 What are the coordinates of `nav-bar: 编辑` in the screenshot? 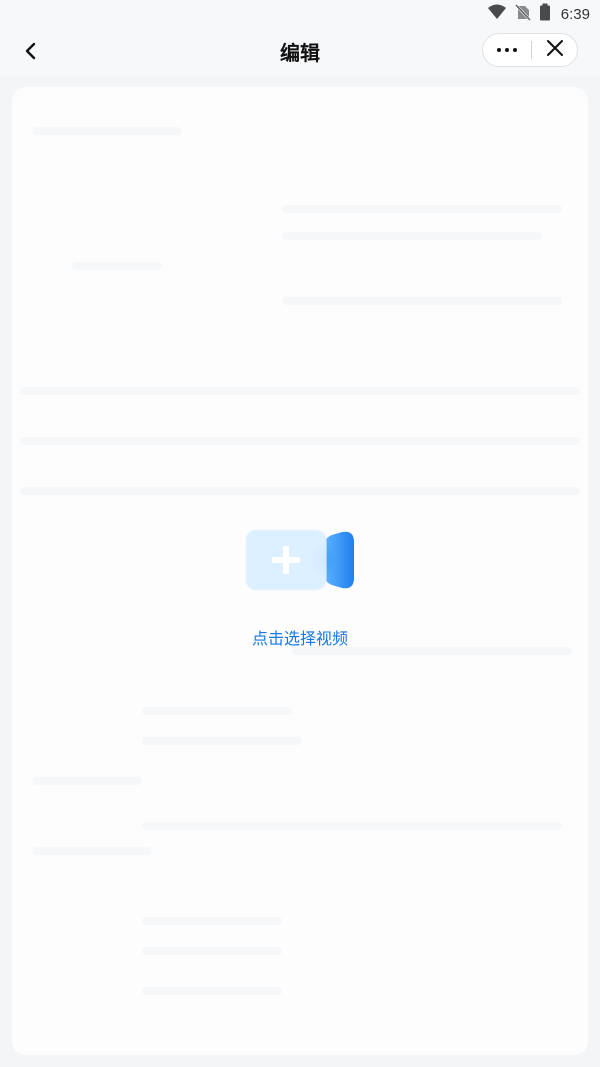 It's located at (300, 52).